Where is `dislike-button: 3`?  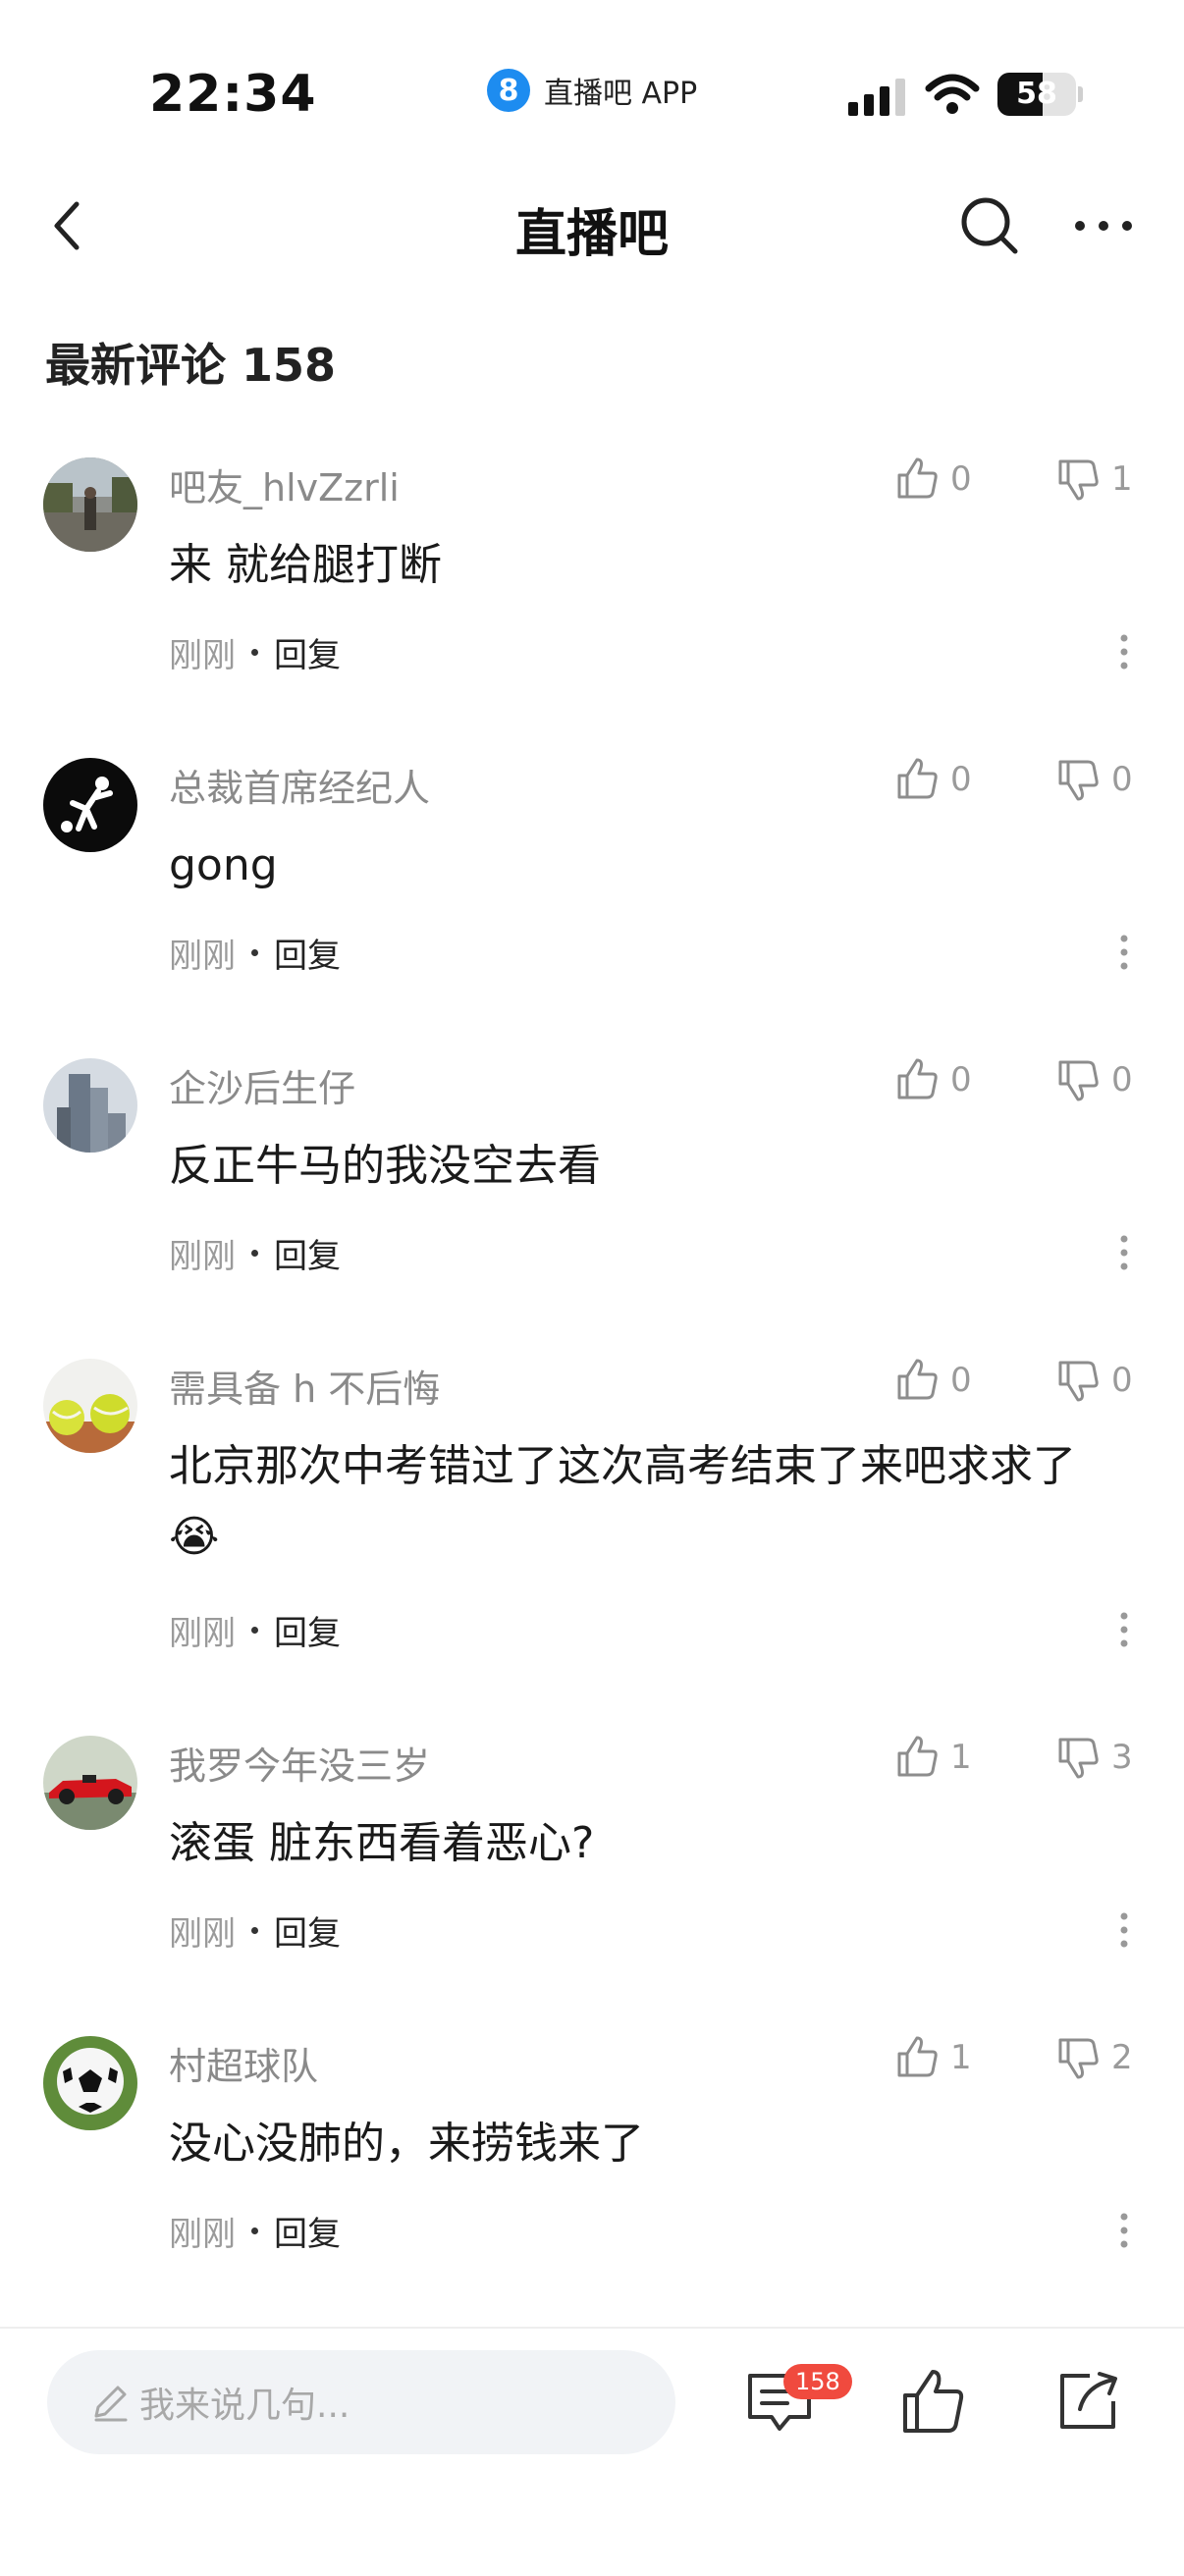
dislike-button: 3 is located at coordinates (1093, 1757).